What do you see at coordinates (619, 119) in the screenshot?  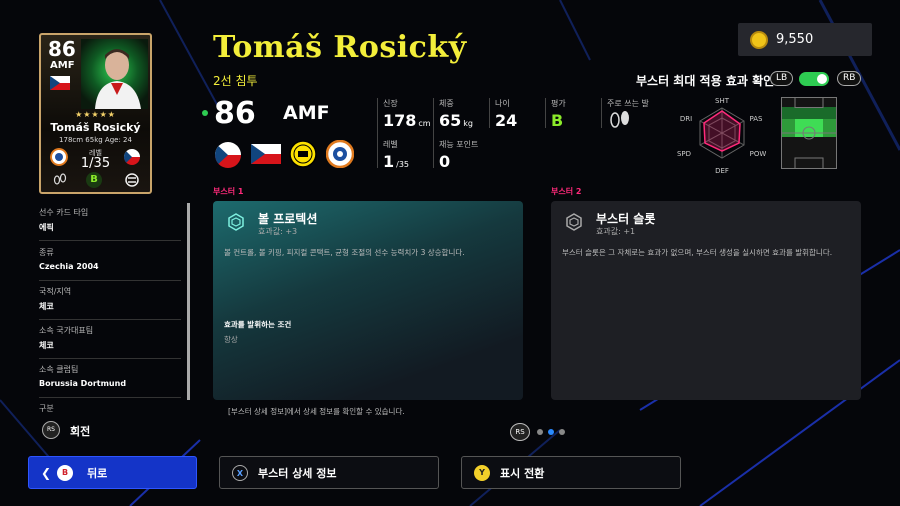 I see `foot-icon` at bounding box center [619, 119].